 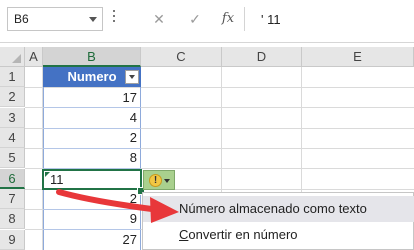 I want to click on drag-handle-icon, so click(x=115, y=17).